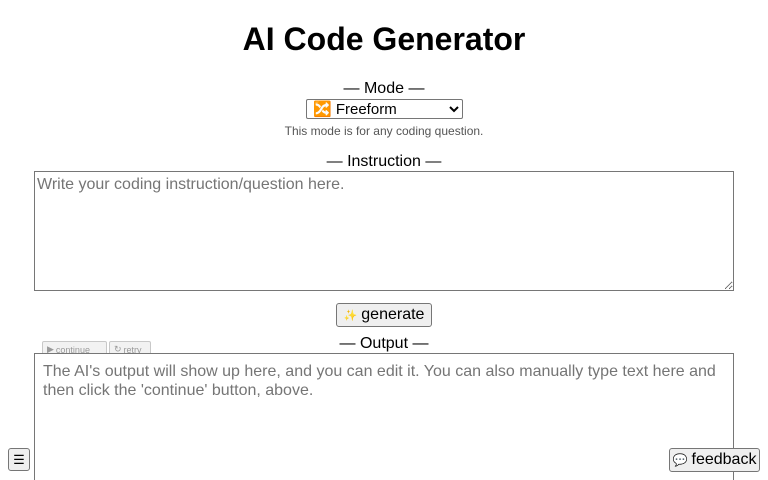 This screenshot has height=480, width=768. What do you see at coordinates (384, 88) in the screenshot?
I see `mode-label: — Mode —` at bounding box center [384, 88].